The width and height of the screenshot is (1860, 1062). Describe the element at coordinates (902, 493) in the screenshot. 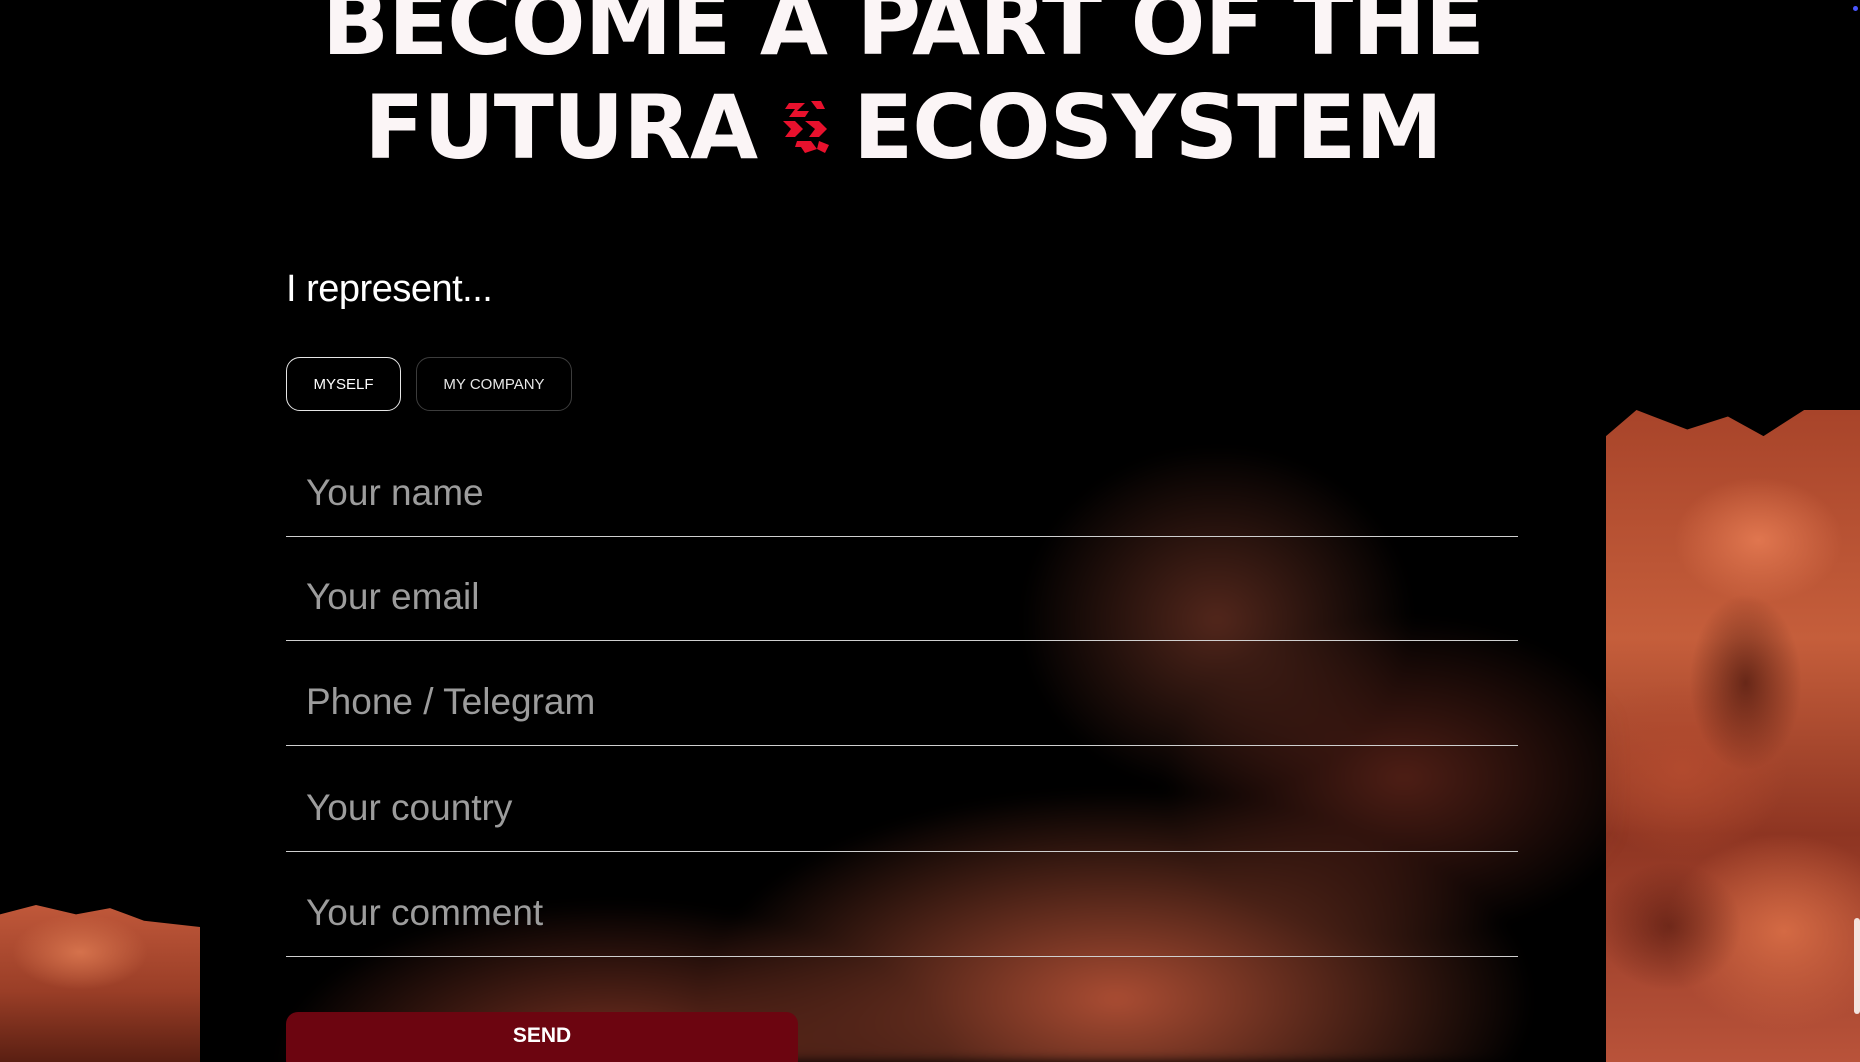

I see `name-input` at that location.